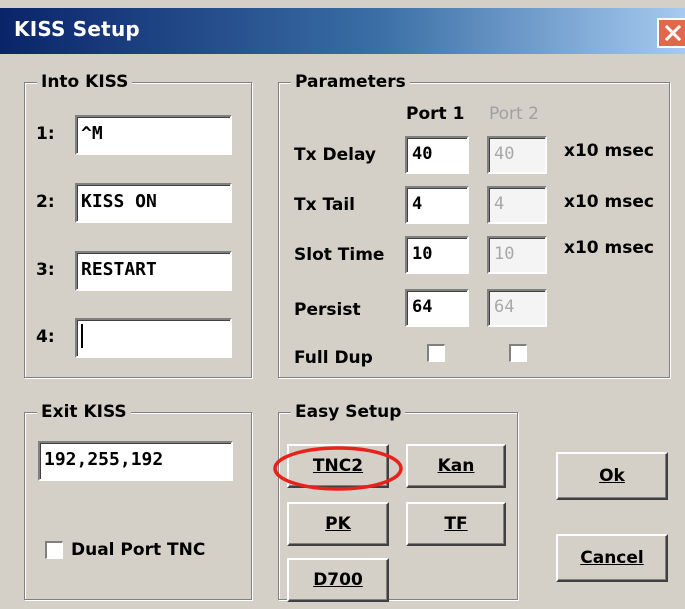 The image size is (685, 609). I want to click on full-dup-label: Full Dup, so click(333, 358).